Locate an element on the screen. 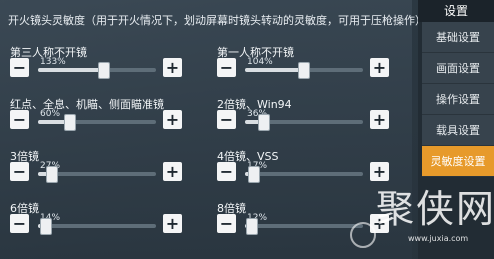 This screenshot has height=259, width=494. watermark-logo-icon is located at coordinates (363, 235).